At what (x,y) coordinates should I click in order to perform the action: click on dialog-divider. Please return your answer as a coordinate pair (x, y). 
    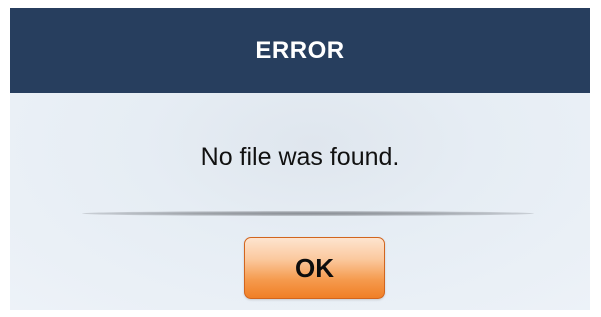
    Looking at the image, I should click on (308, 213).